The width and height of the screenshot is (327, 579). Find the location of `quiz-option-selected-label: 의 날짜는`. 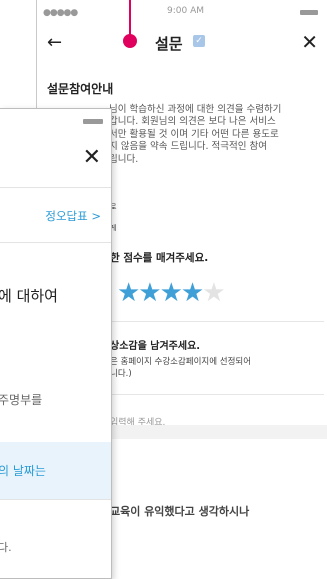

quiz-option-selected-label: 의 날짜는 is located at coordinates (23, 470).